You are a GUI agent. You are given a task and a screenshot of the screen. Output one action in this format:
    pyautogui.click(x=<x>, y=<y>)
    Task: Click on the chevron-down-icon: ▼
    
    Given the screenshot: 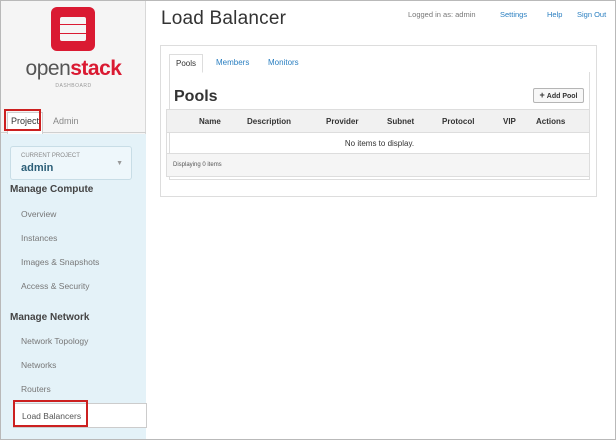 What is the action you would take?
    pyautogui.click(x=119, y=163)
    